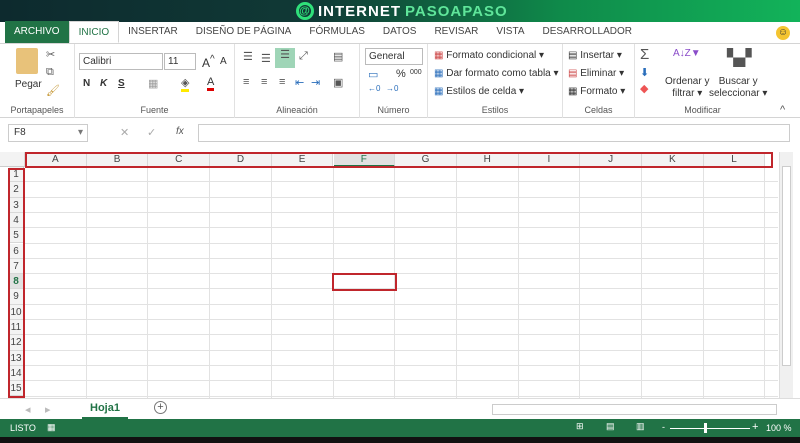  I want to click on enter-icon: ✓, so click(151, 132).